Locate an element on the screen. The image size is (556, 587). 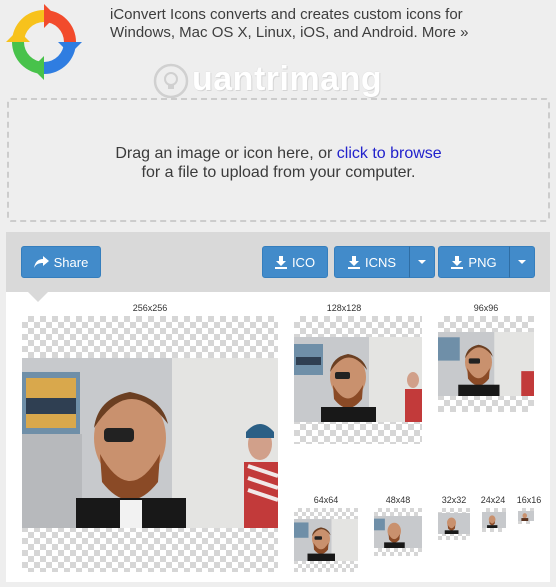
size-label-24: 24x24 is located at coordinates (493, 500).